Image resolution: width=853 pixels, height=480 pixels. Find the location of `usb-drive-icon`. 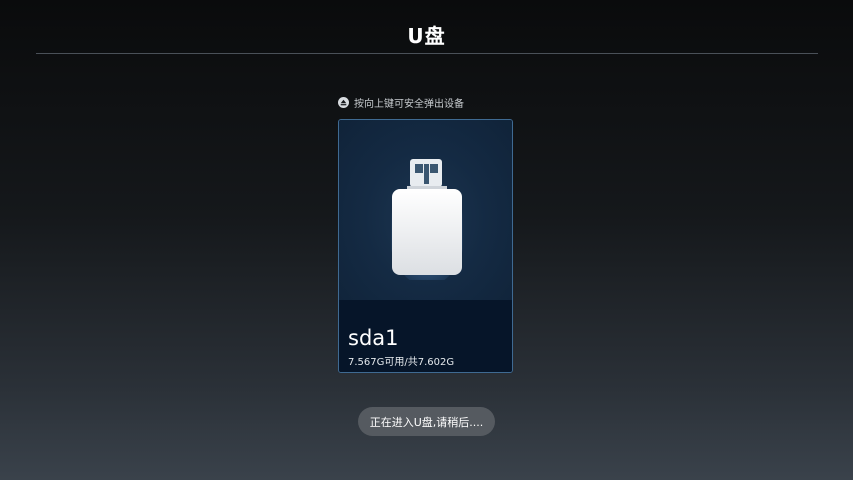

usb-drive-icon is located at coordinates (427, 219).